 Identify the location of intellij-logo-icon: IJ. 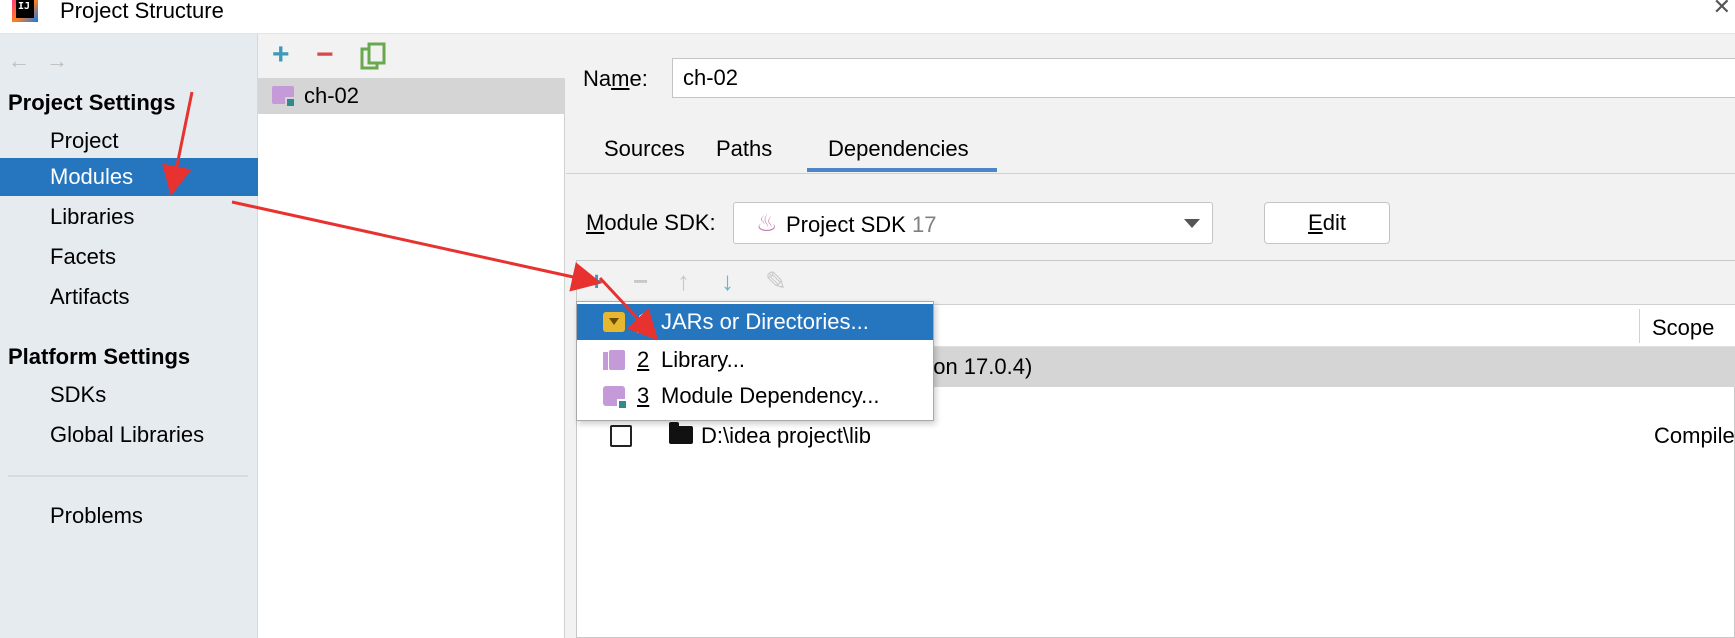
(25, 11).